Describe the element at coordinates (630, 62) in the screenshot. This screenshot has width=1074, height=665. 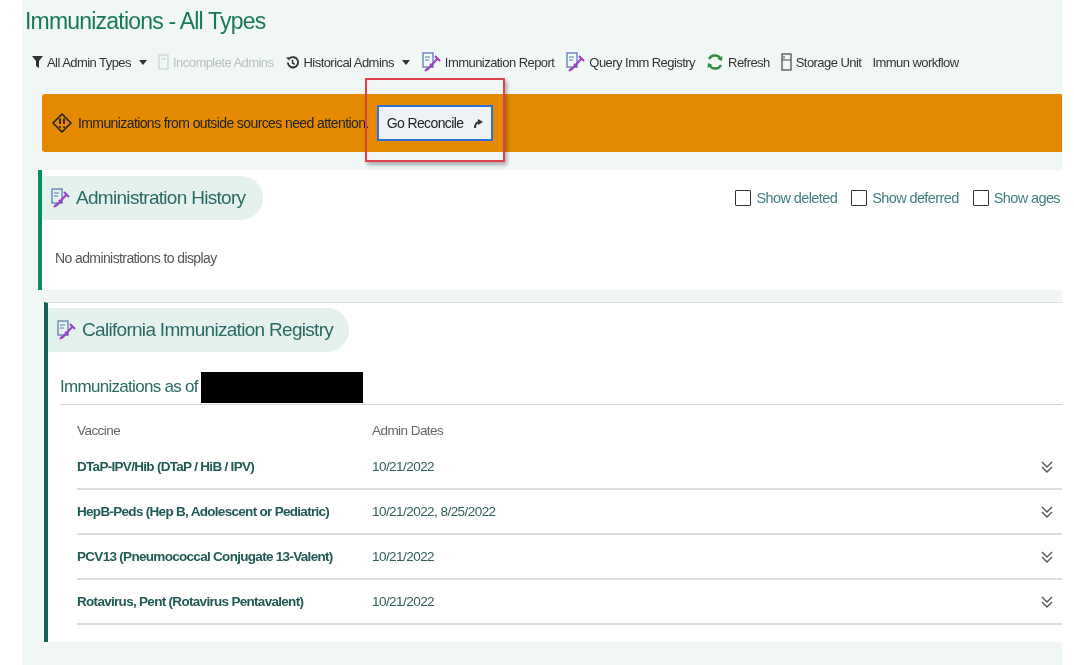
I see `toolbar-button: Query Imm Registry` at that location.